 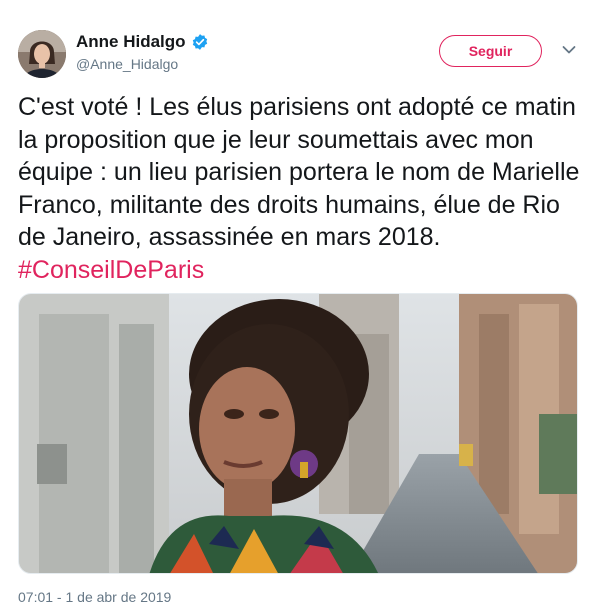 I want to click on verified-badge-icon, so click(x=199, y=42).